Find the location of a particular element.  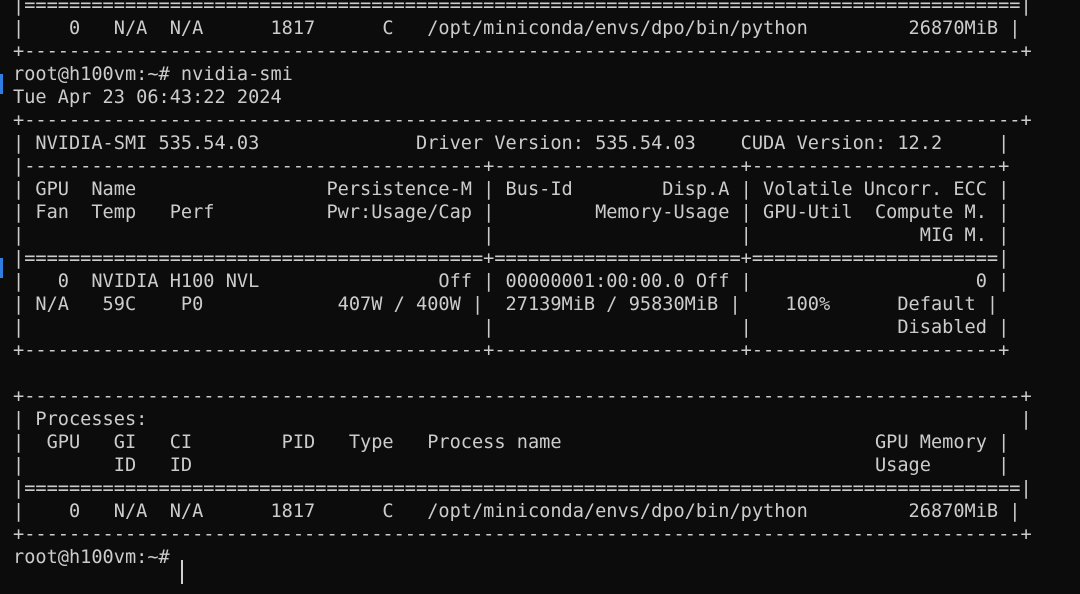

command-prompt: root@h100vm:~# is located at coordinates (522, 557).